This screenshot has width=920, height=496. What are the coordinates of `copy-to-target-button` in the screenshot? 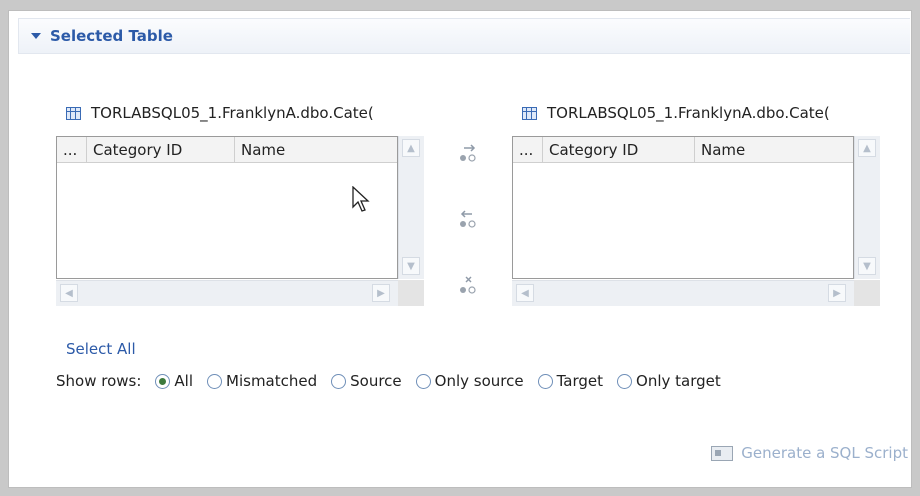 It's located at (468, 154).